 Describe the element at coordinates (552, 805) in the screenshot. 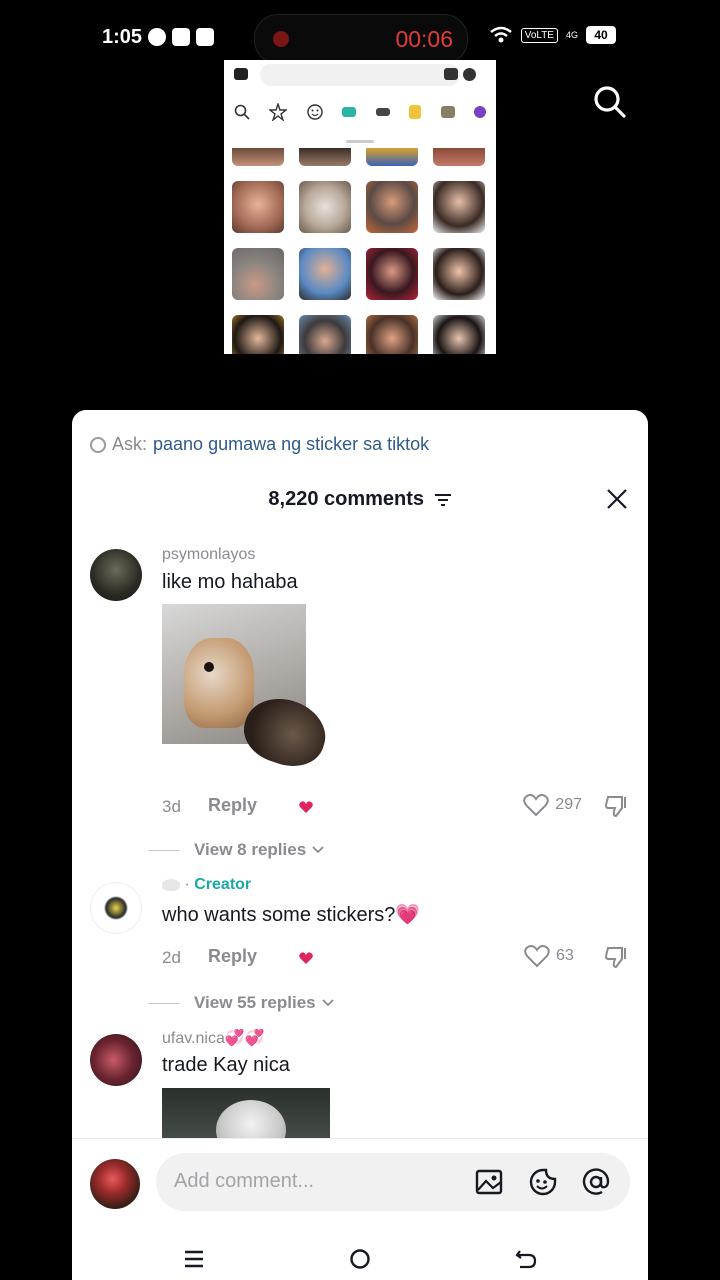

I see `like-control: 297` at that location.